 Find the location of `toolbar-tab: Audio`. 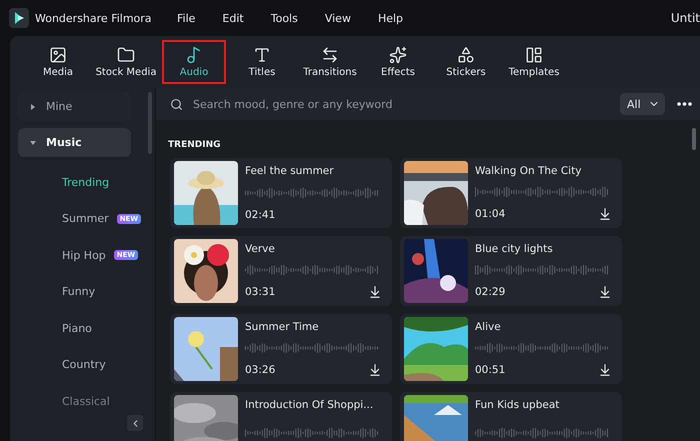

toolbar-tab: Audio is located at coordinates (194, 62).